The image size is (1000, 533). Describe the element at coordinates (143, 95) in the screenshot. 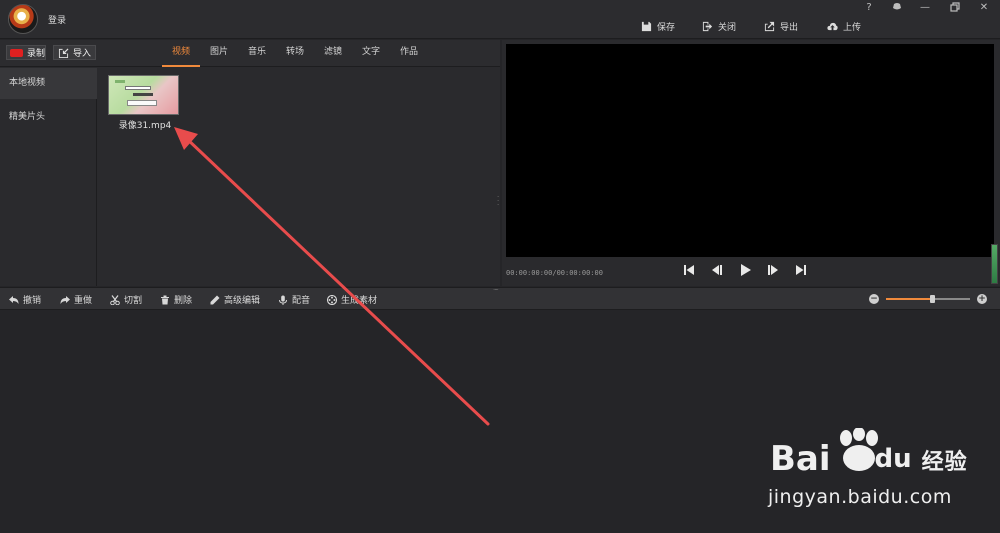

I see `video-thumbnail` at that location.